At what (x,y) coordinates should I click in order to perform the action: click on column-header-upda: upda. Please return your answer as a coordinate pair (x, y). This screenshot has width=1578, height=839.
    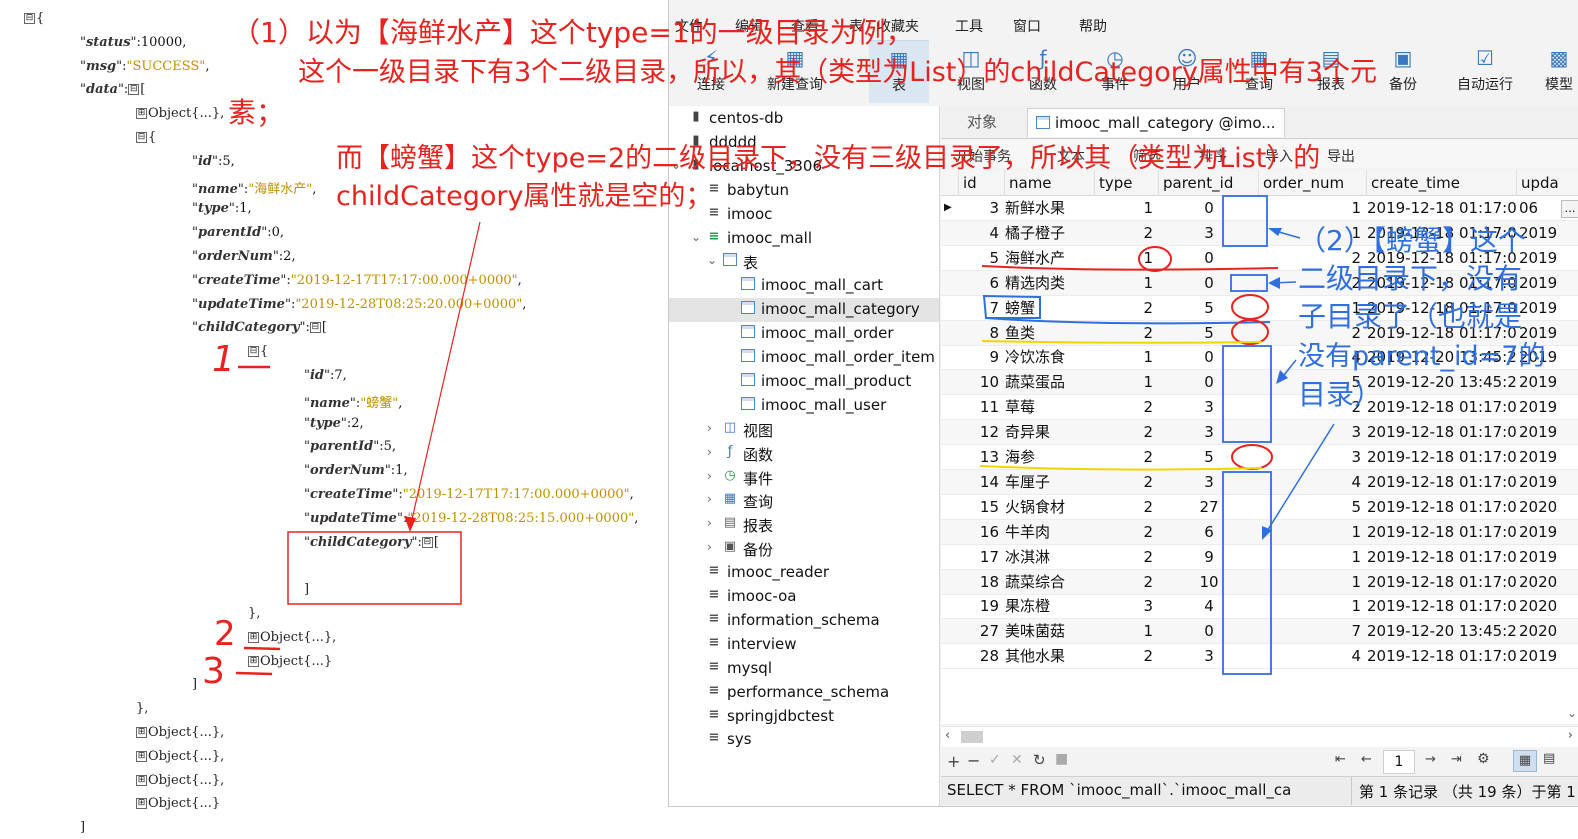
    Looking at the image, I should click on (1547, 183).